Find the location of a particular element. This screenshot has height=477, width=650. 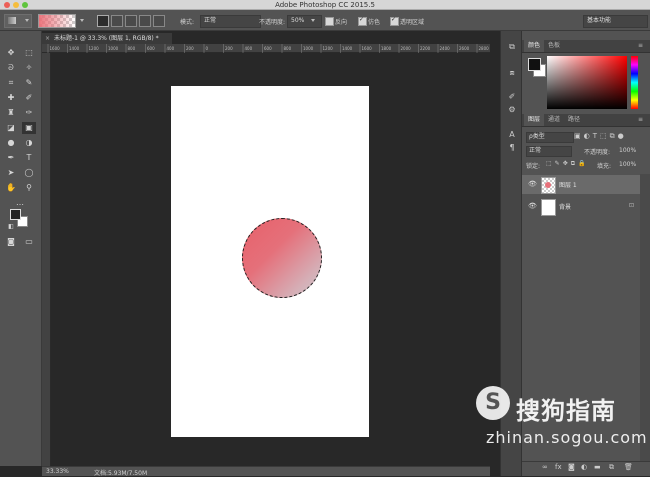

screen-mode-icon: ▭ is located at coordinates (29, 242).